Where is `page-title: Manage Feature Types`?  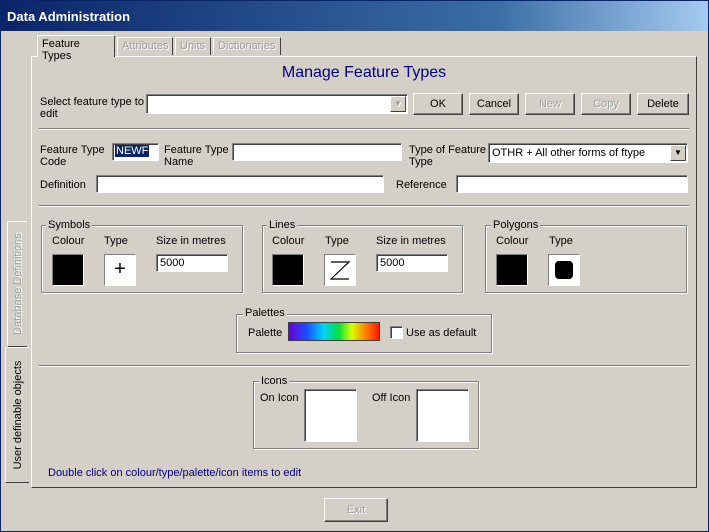
page-title: Manage Feature Types is located at coordinates (364, 72).